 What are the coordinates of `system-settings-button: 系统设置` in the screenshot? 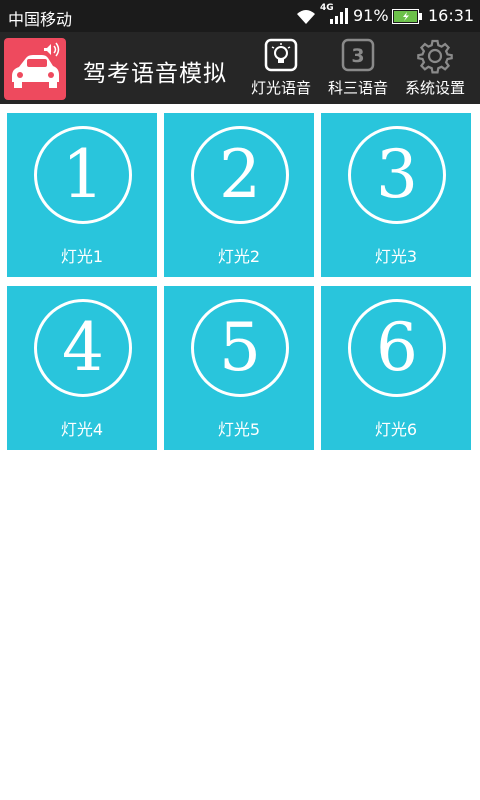 It's located at (435, 68).